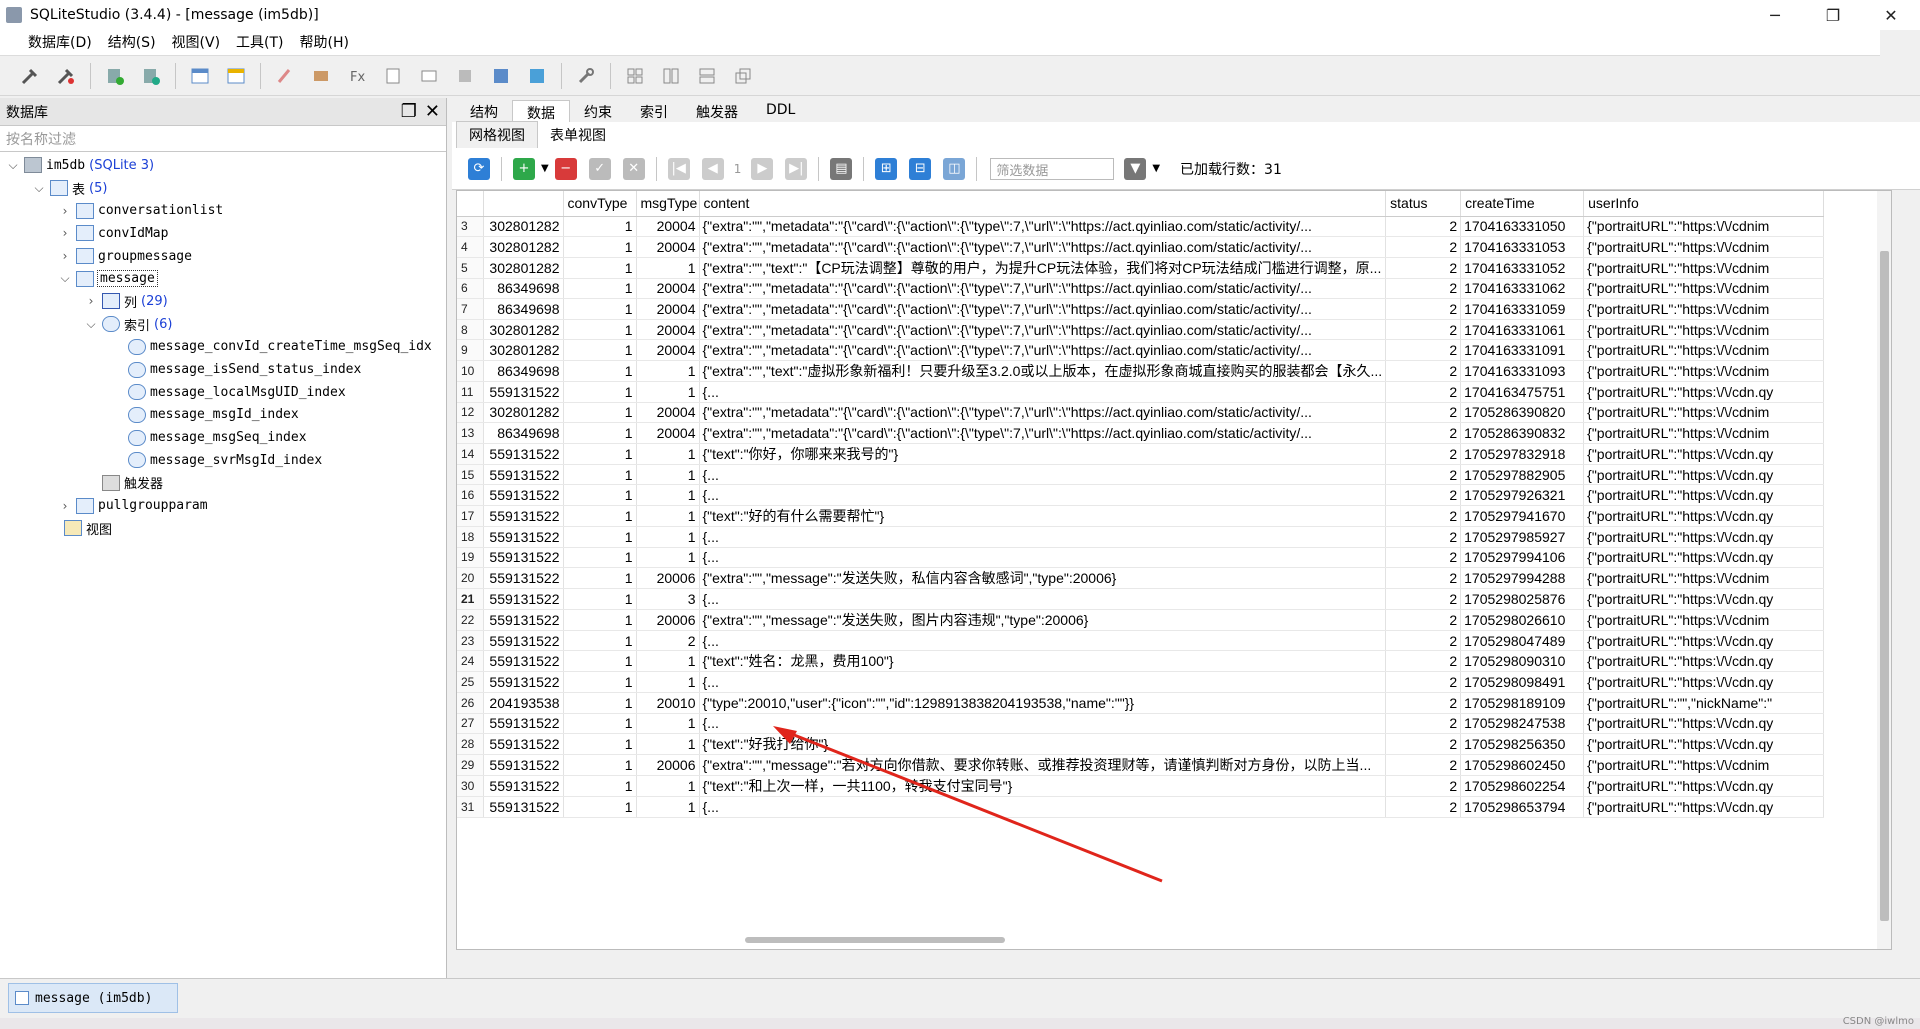 The height and width of the screenshot is (1029, 1920). I want to click on column-header, so click(523, 204).